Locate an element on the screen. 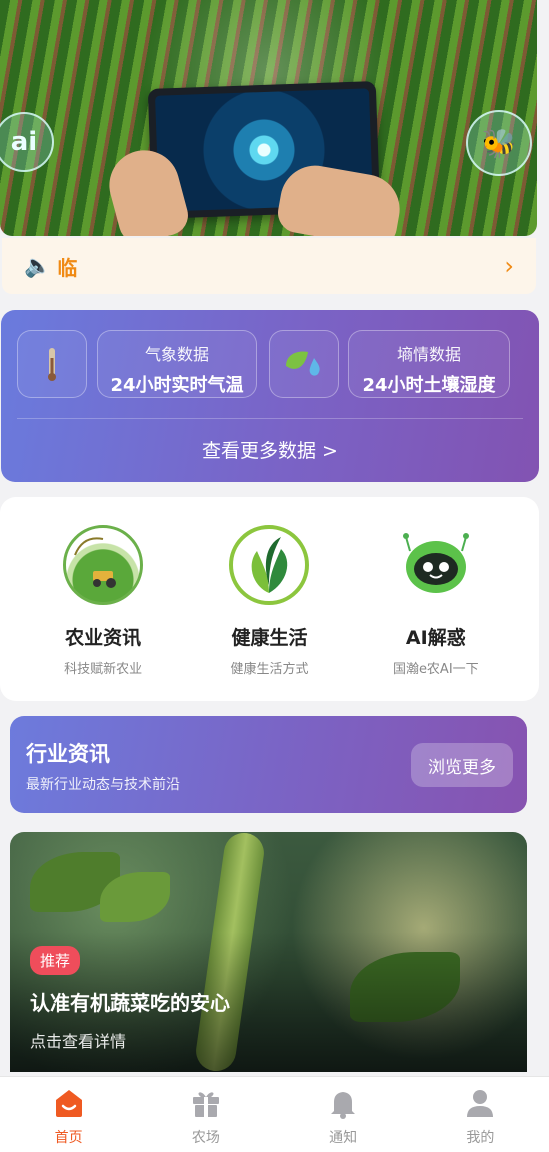 This screenshot has width=549, height=1152. soil-data-value: 24小时土壤湿度 is located at coordinates (429, 385).